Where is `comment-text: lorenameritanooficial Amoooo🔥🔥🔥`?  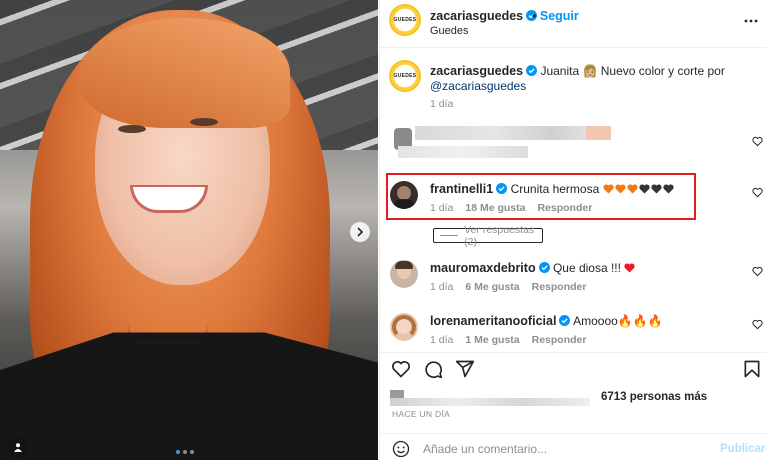 comment-text: lorenameritanooficial Amoooo🔥🔥🔥 is located at coordinates (580, 321).